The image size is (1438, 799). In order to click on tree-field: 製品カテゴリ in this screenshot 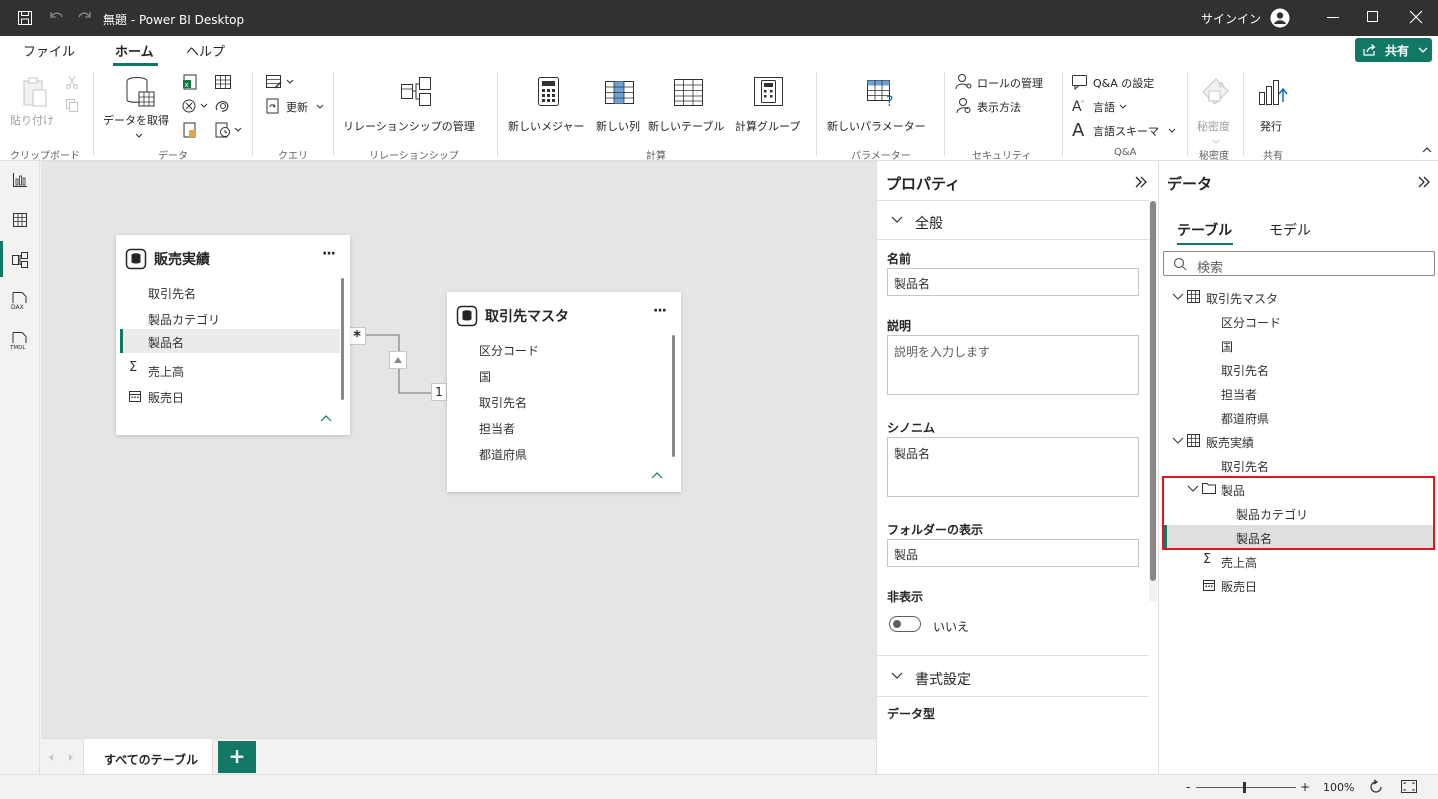, I will do `click(1272, 514)`.